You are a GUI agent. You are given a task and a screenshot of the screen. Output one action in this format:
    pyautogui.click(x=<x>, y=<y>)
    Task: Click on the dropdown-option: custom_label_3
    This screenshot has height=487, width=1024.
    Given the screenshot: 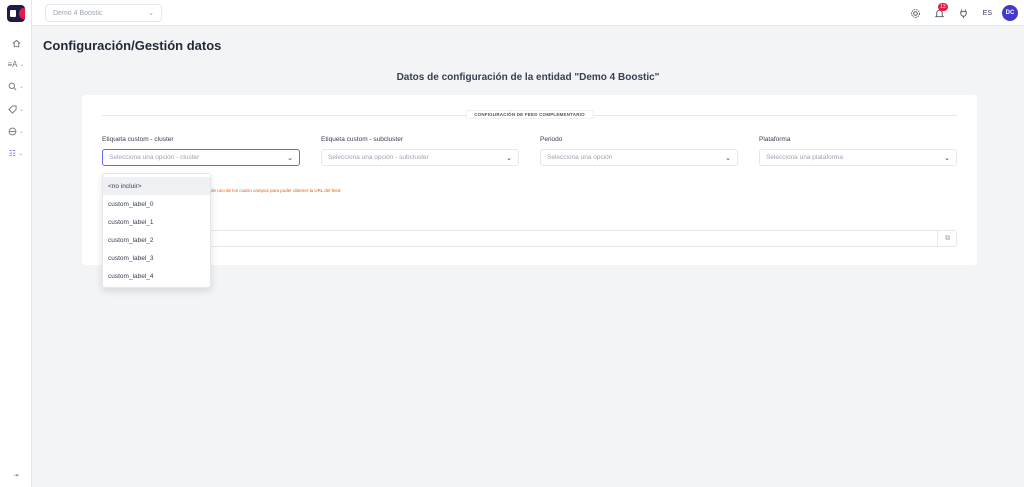 What is the action you would take?
    pyautogui.click(x=156, y=258)
    